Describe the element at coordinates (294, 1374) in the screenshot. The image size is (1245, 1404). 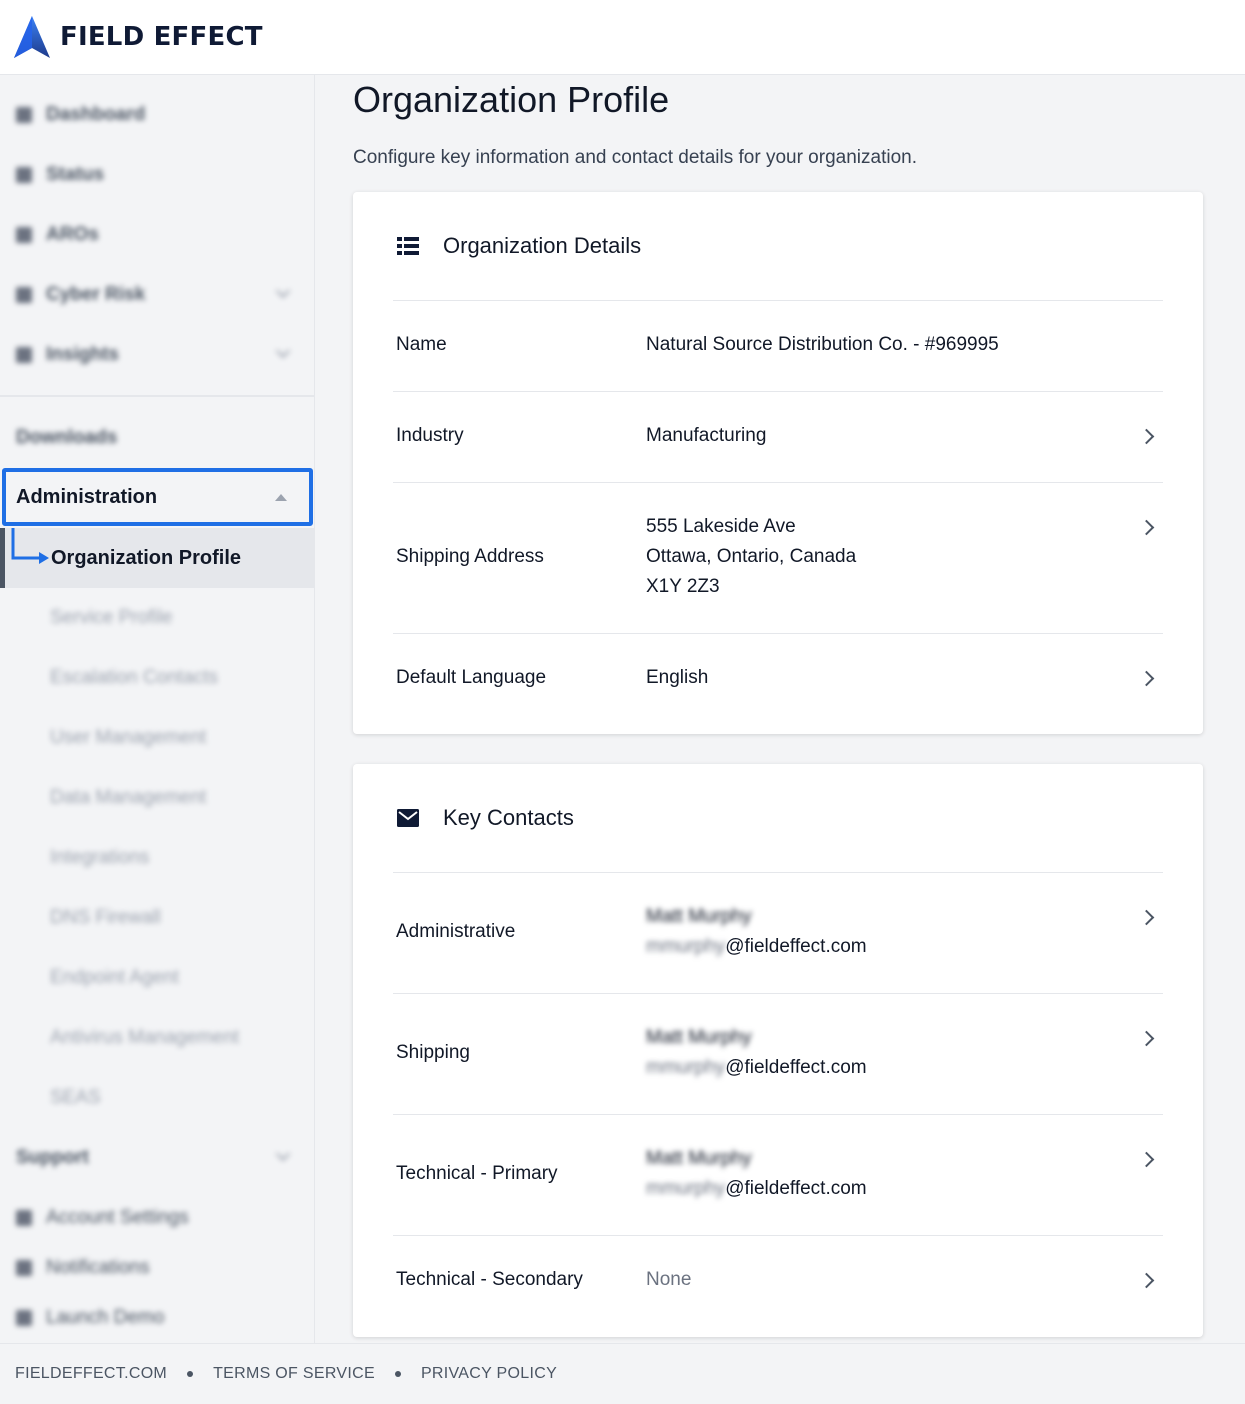
I see `footer-link-terms: TERMS OF SERVICE` at that location.